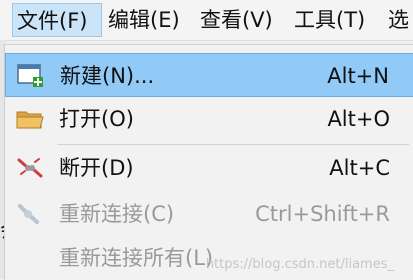  What do you see at coordinates (136, 258) in the screenshot?
I see `menu-item-label: 重新连接所有(L)` at bounding box center [136, 258].